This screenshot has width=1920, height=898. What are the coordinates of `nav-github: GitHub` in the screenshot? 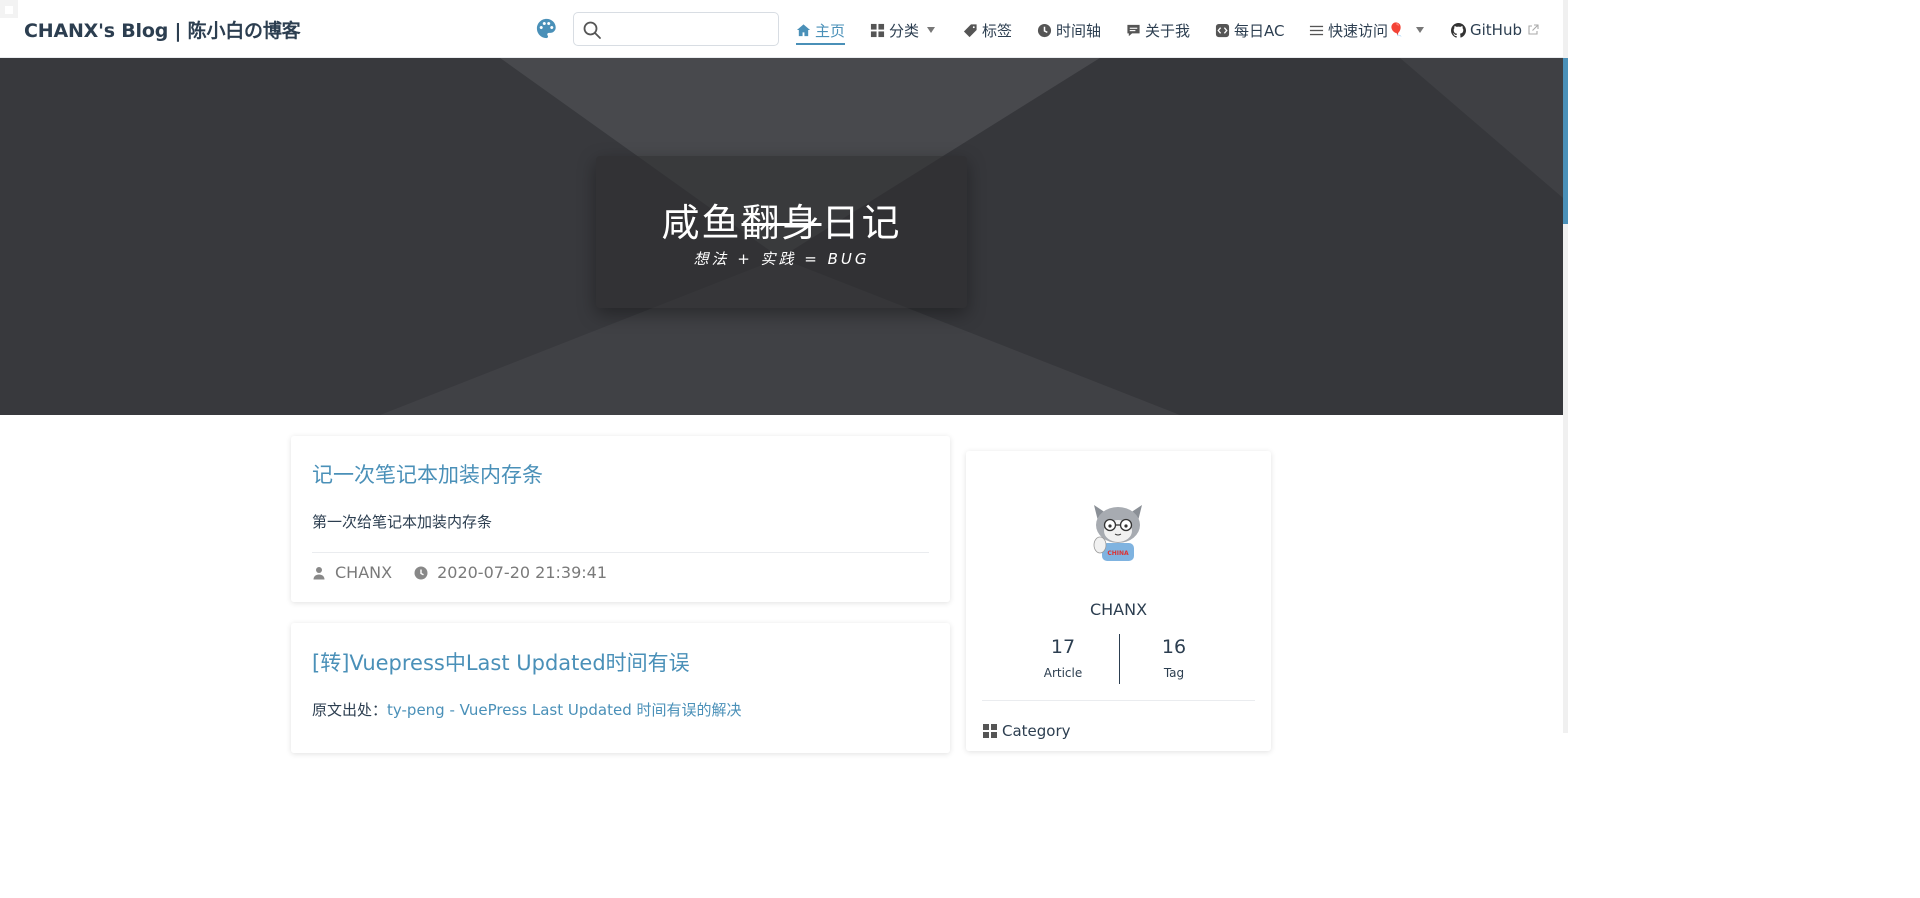 It's located at (1495, 30).